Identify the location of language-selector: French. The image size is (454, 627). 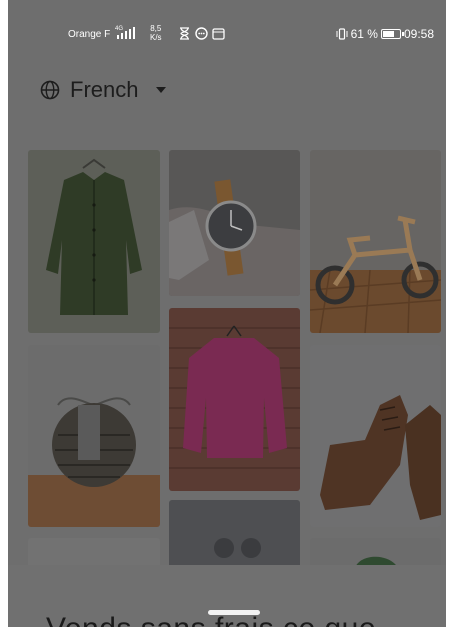
(103, 90).